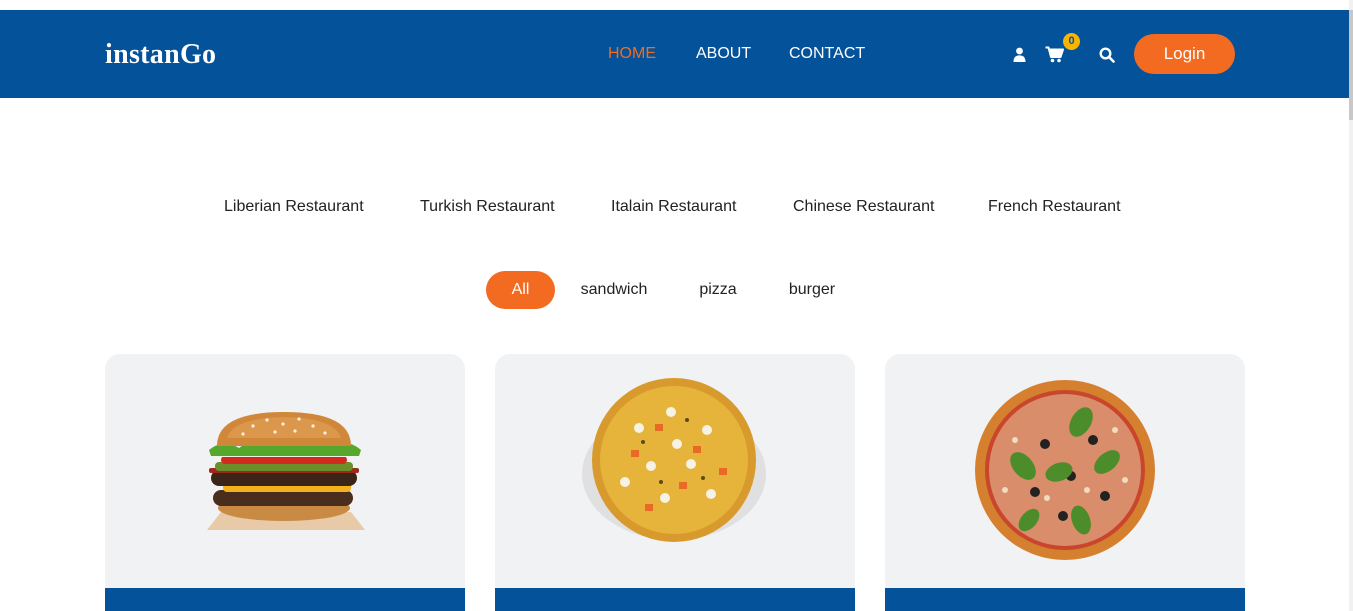  What do you see at coordinates (673, 207) in the screenshot?
I see `restaurant-tab-italian: Italain Restaurant` at bounding box center [673, 207].